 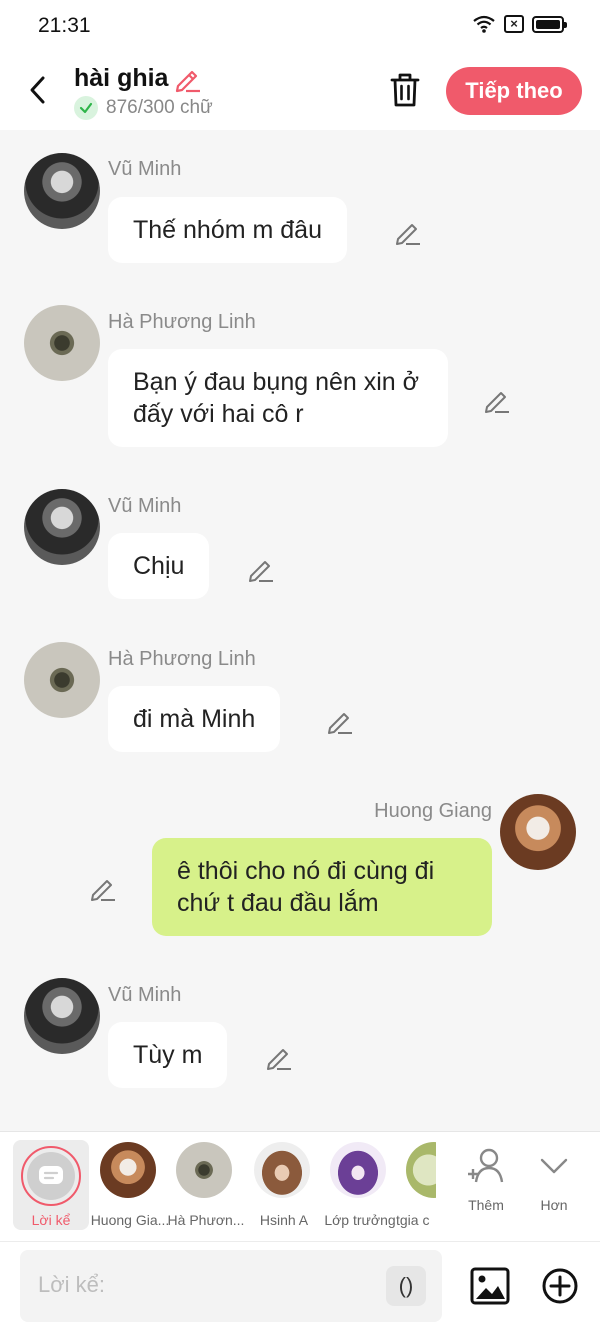 What do you see at coordinates (514, 24) in the screenshot?
I see `no-sim-icon: ×` at bounding box center [514, 24].